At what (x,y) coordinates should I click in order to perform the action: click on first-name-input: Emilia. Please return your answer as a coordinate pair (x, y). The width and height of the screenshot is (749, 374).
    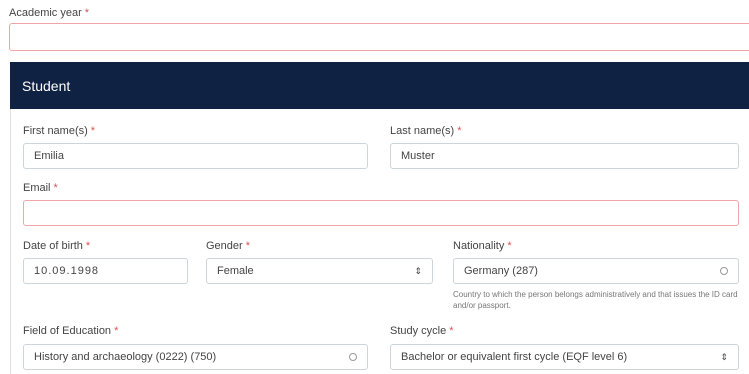
    Looking at the image, I should click on (195, 156).